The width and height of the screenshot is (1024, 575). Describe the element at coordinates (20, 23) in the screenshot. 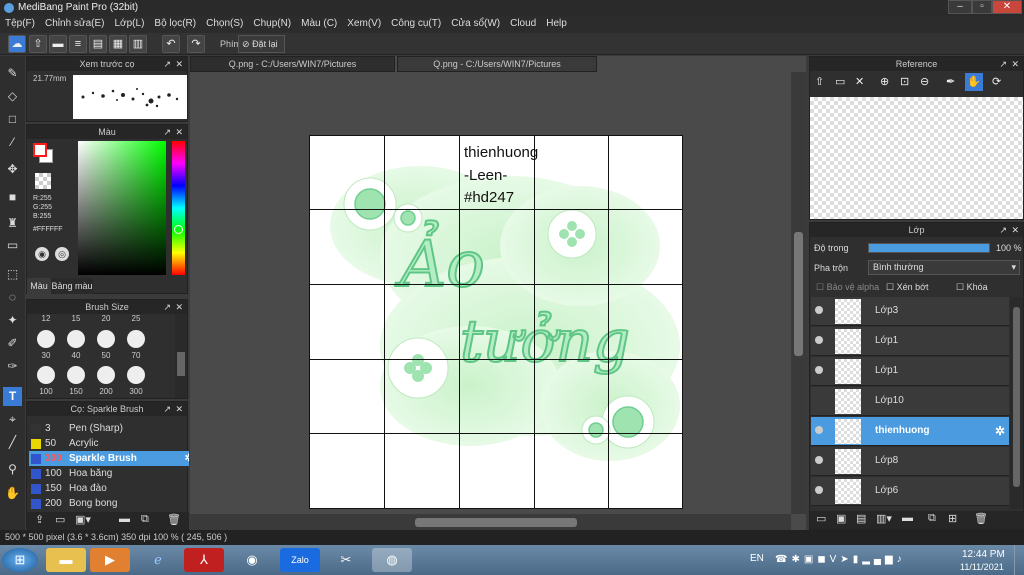

I see `menu-item: Tệp(F)` at that location.